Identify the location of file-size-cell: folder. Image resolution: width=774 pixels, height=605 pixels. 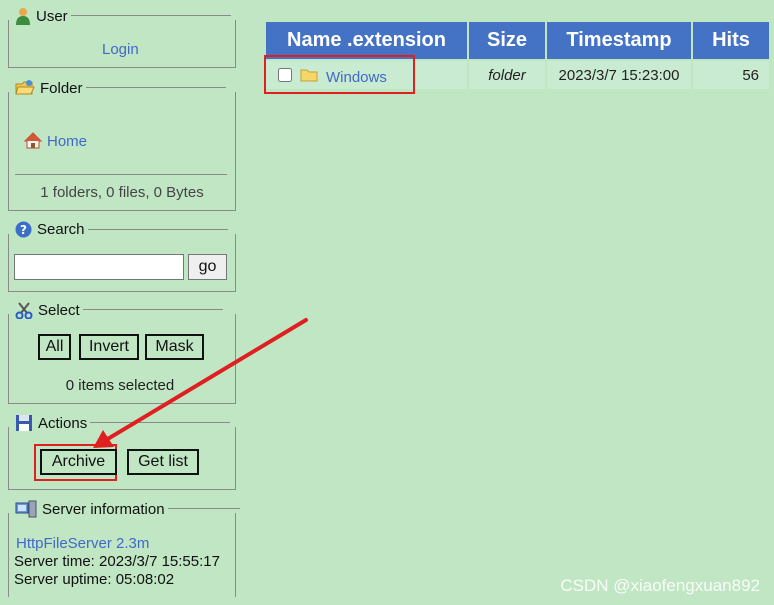
(507, 75).